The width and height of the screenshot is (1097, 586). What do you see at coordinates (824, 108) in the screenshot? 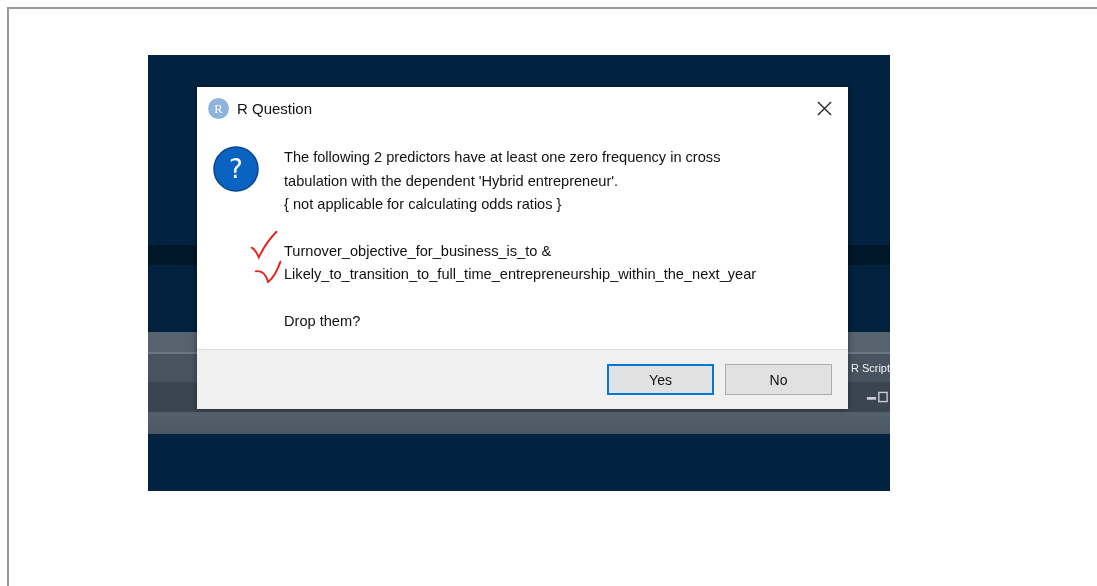
I see `close-icon` at bounding box center [824, 108].